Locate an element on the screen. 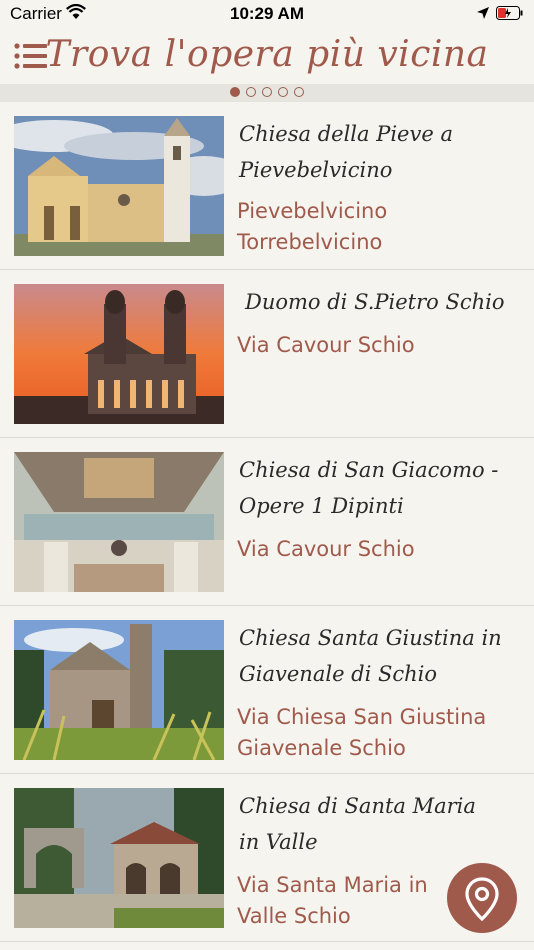 This screenshot has width=534, height=950. church-name: Chiesa di San Giacomo - Opere 1 Dipinti is located at coordinates (369, 488).